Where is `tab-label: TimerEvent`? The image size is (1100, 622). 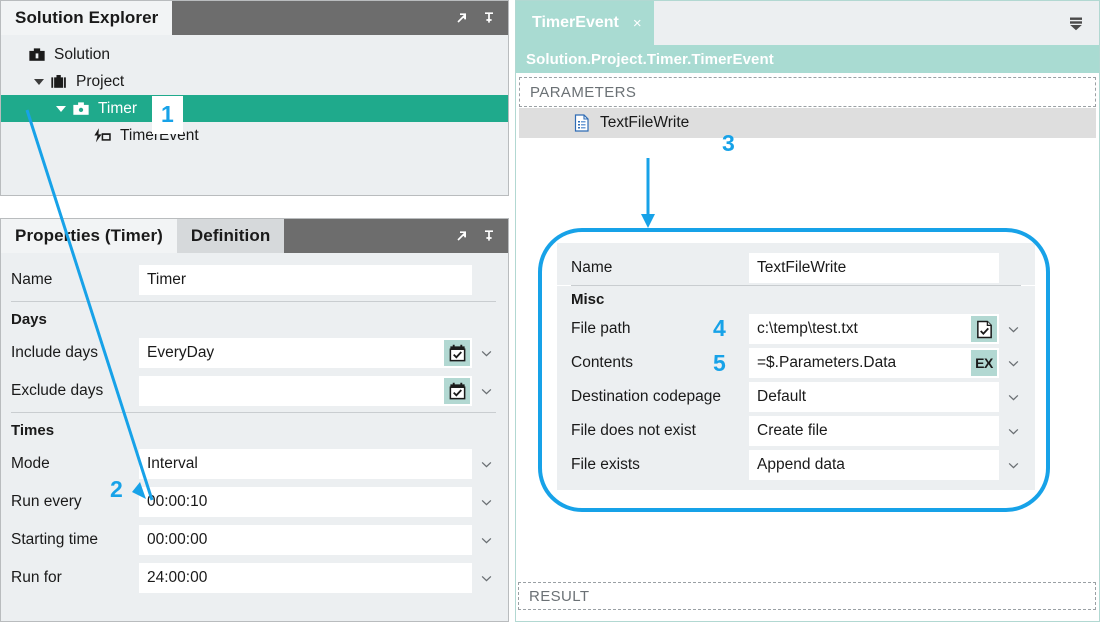 tab-label: TimerEvent is located at coordinates (575, 22).